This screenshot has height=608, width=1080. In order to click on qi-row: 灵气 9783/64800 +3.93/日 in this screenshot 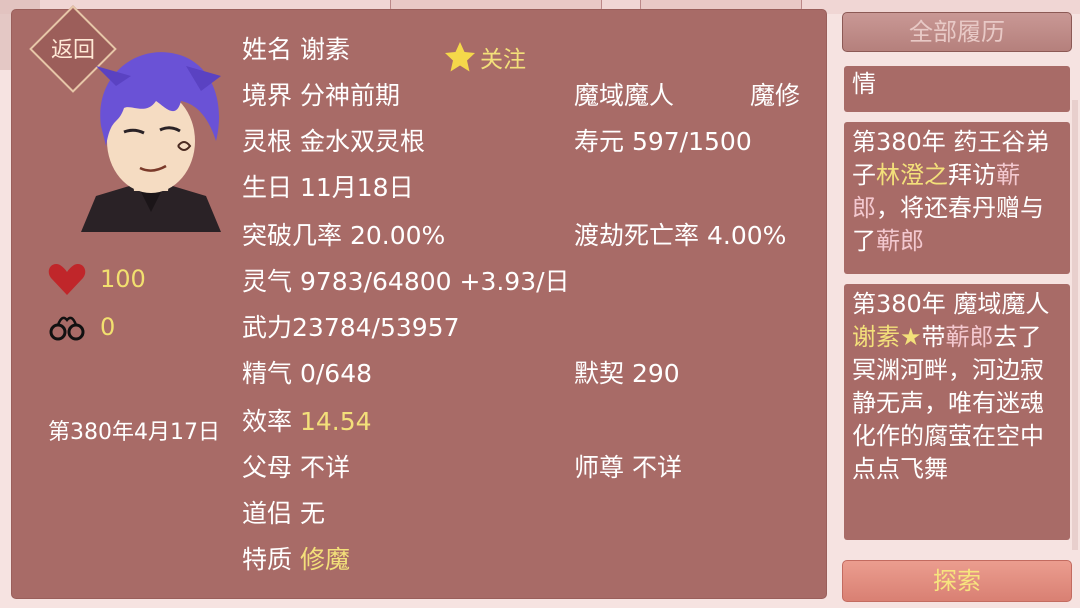, I will do `click(406, 280)`.